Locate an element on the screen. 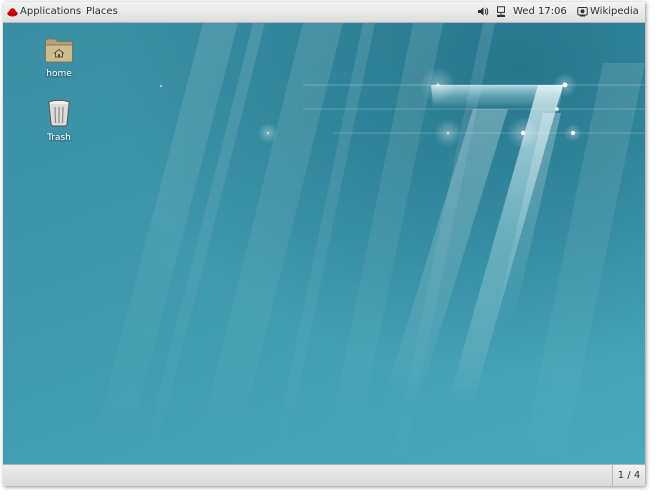 Image resolution: width=656 pixels, height=496 pixels. bottom-panel: 1 / 4 is located at coordinates (324, 475).